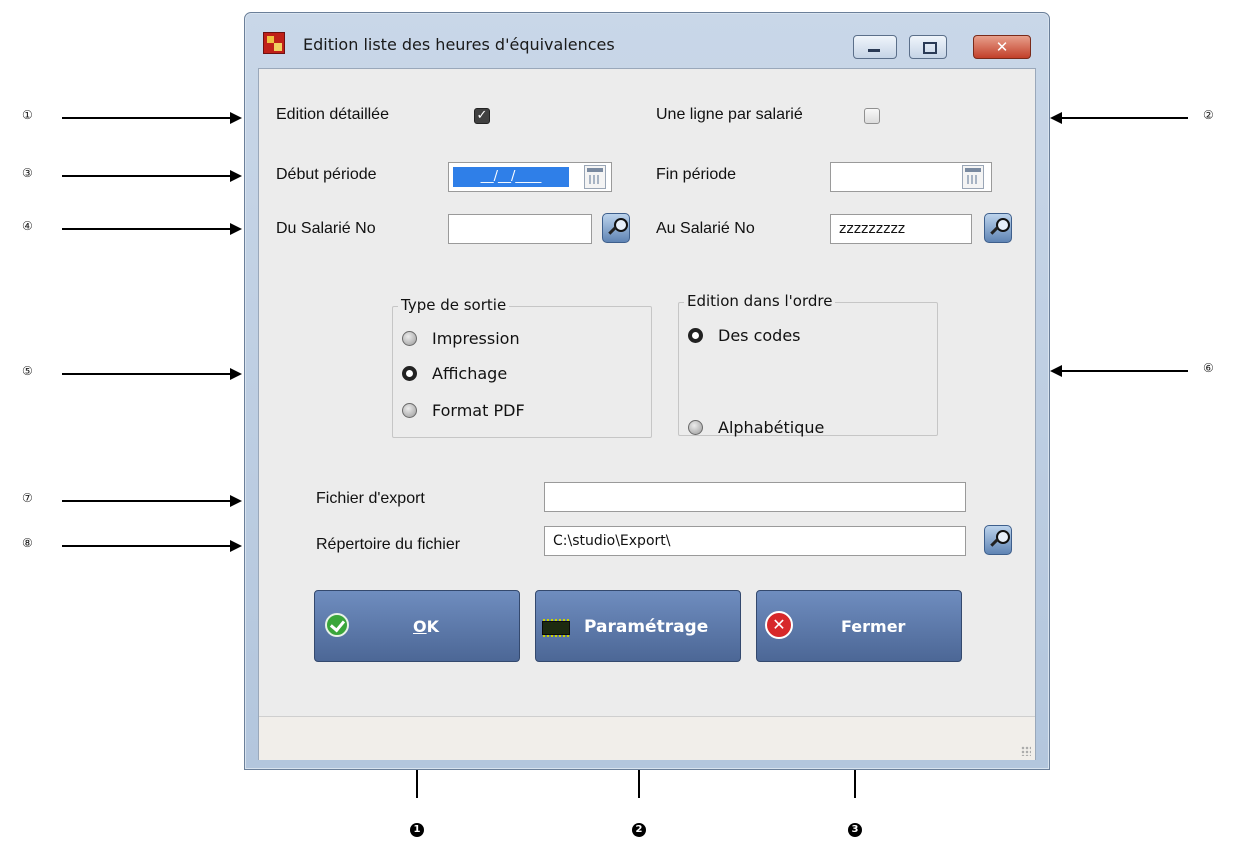 The image size is (1236, 846). Describe the element at coordinates (454, 305) in the screenshot. I see `type-sortie-legend: Type de sortie` at that location.